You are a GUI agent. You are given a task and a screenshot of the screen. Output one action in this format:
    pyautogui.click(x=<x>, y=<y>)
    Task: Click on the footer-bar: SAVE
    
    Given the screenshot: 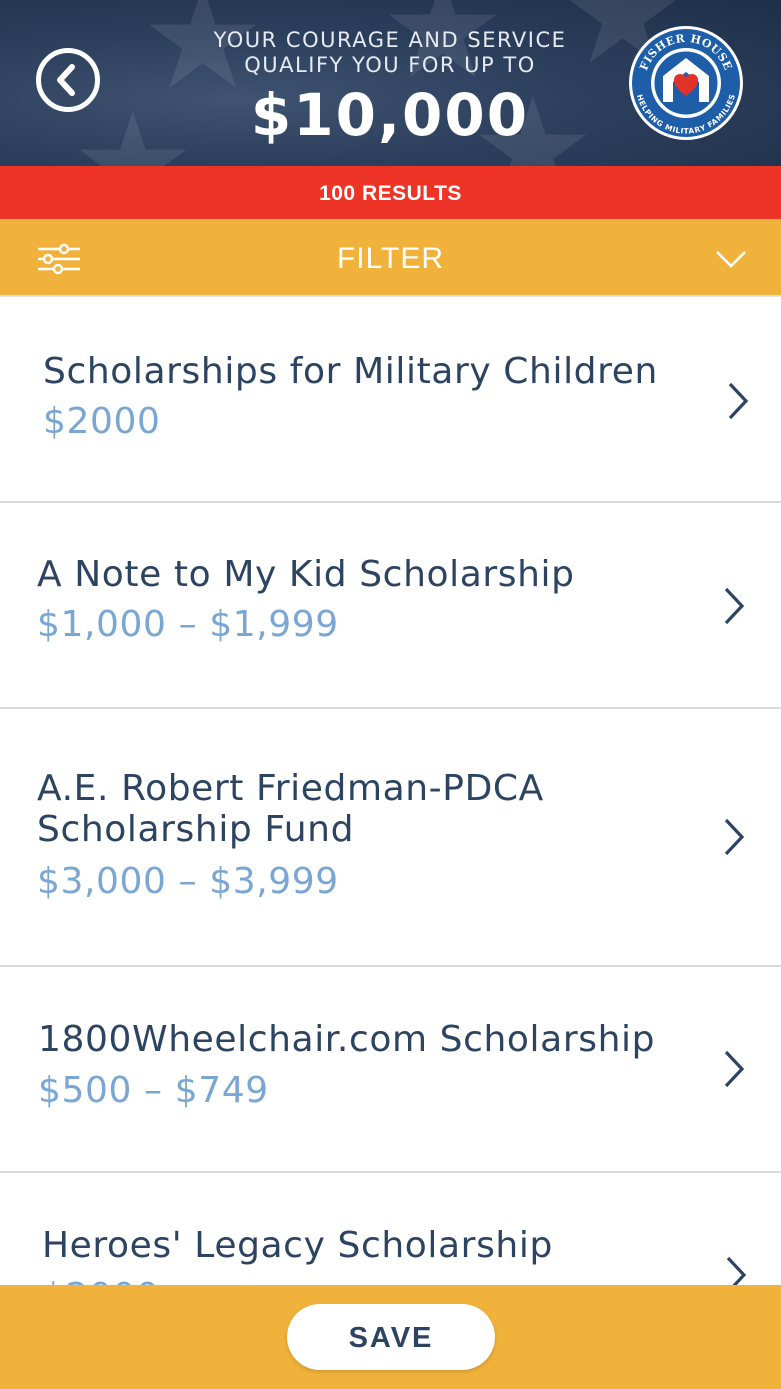 What is the action you would take?
    pyautogui.click(x=390, y=1337)
    